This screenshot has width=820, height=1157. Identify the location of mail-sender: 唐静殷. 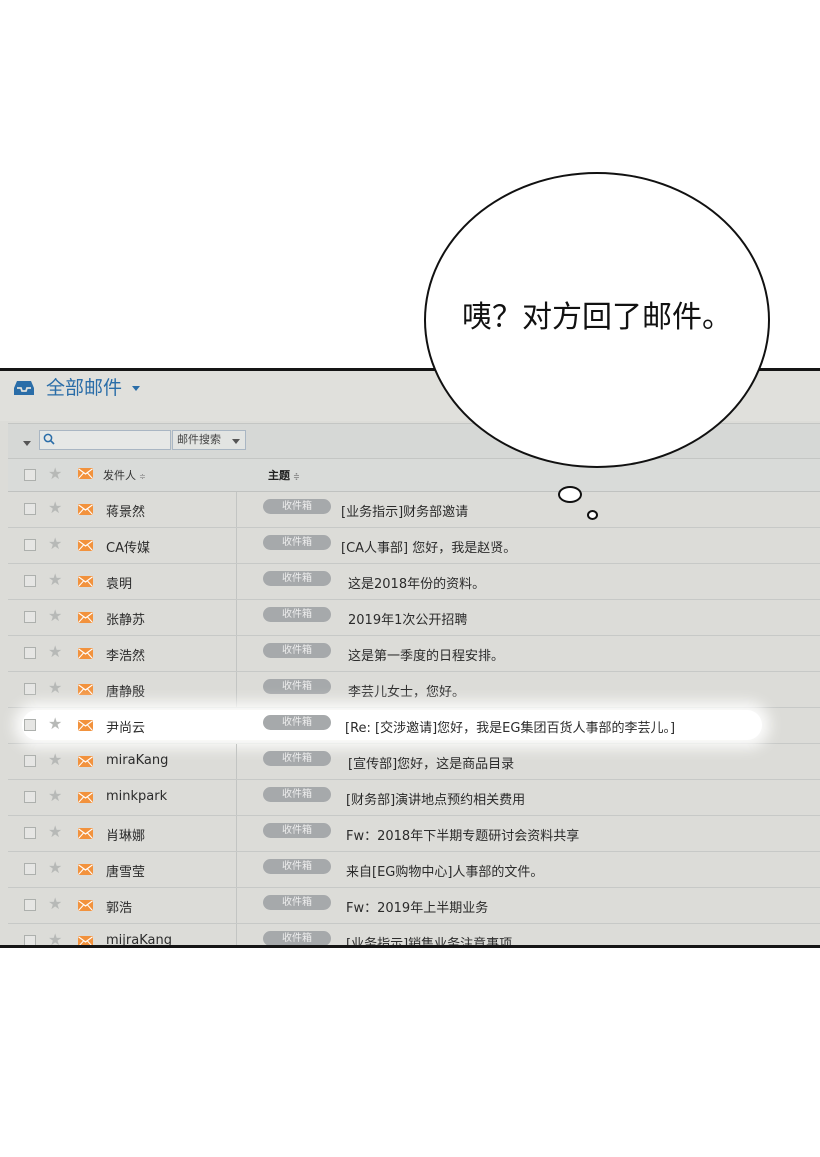
(126, 692).